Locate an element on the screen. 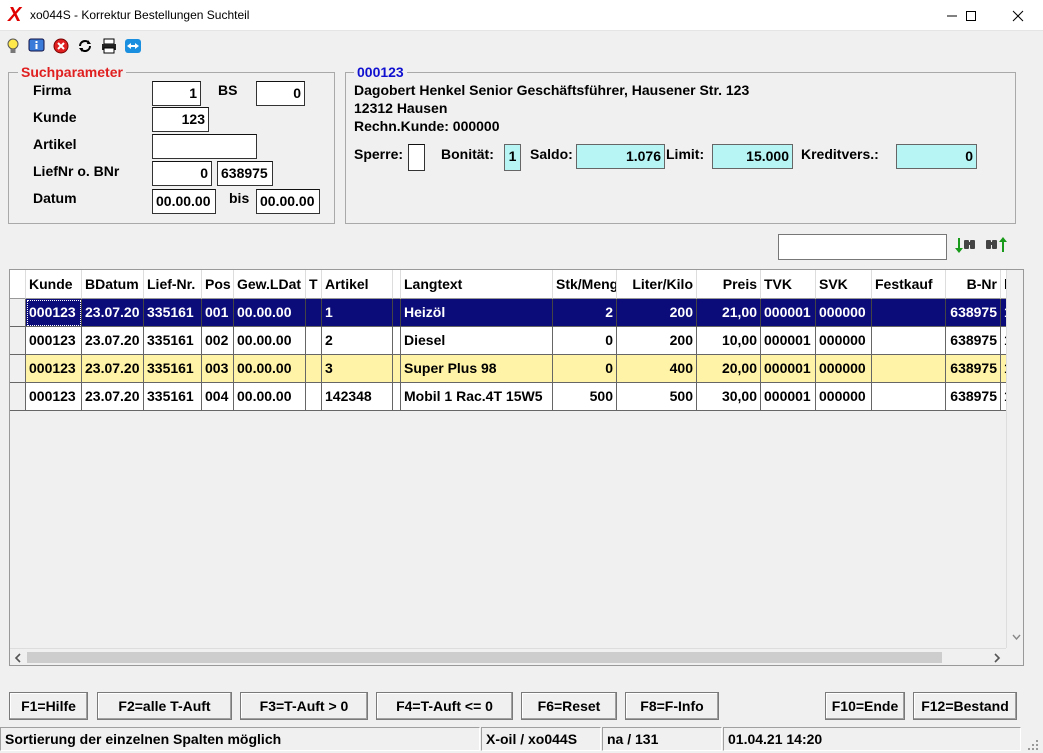 This screenshot has height=753, width=1043. f-info-button: F8=F-Info is located at coordinates (672, 706).